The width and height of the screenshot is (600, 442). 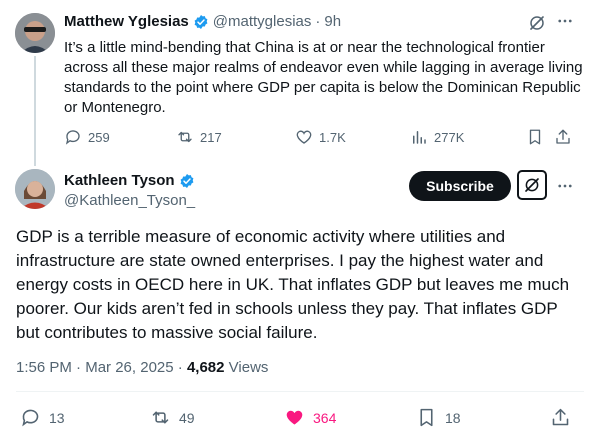 I want to click on tweet-metadata: 1:56 PM · Mar 26, 2025 · 4,682 Views, so click(x=142, y=367).